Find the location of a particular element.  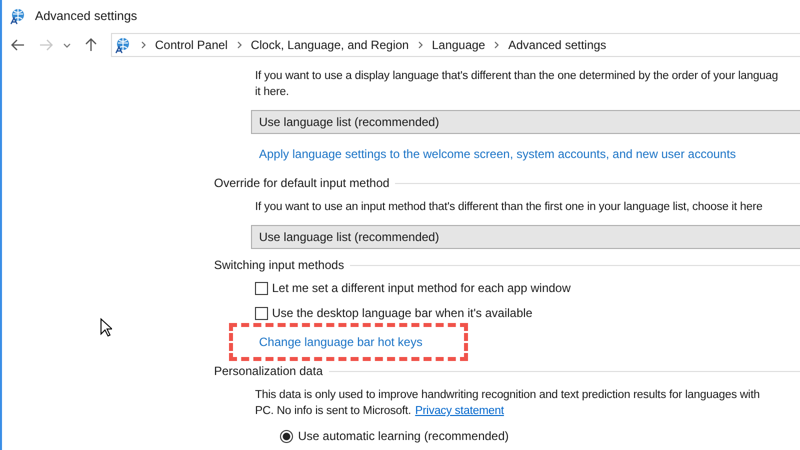

breadcrumb-item: Language is located at coordinates (459, 45).